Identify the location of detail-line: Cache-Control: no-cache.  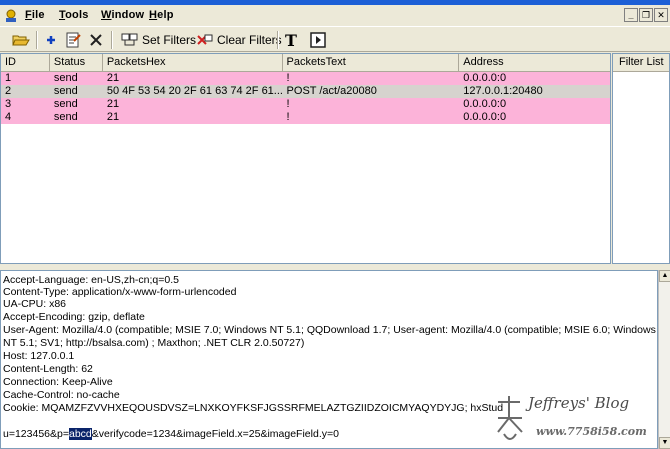
(61, 395).